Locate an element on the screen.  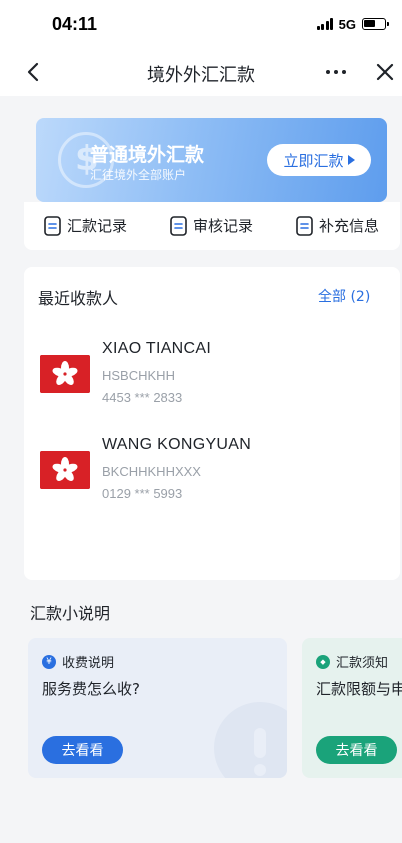
remit-notice-card: ◆ 汇款须知 汇款限额与申 去看看 is located at coordinates (352, 708).